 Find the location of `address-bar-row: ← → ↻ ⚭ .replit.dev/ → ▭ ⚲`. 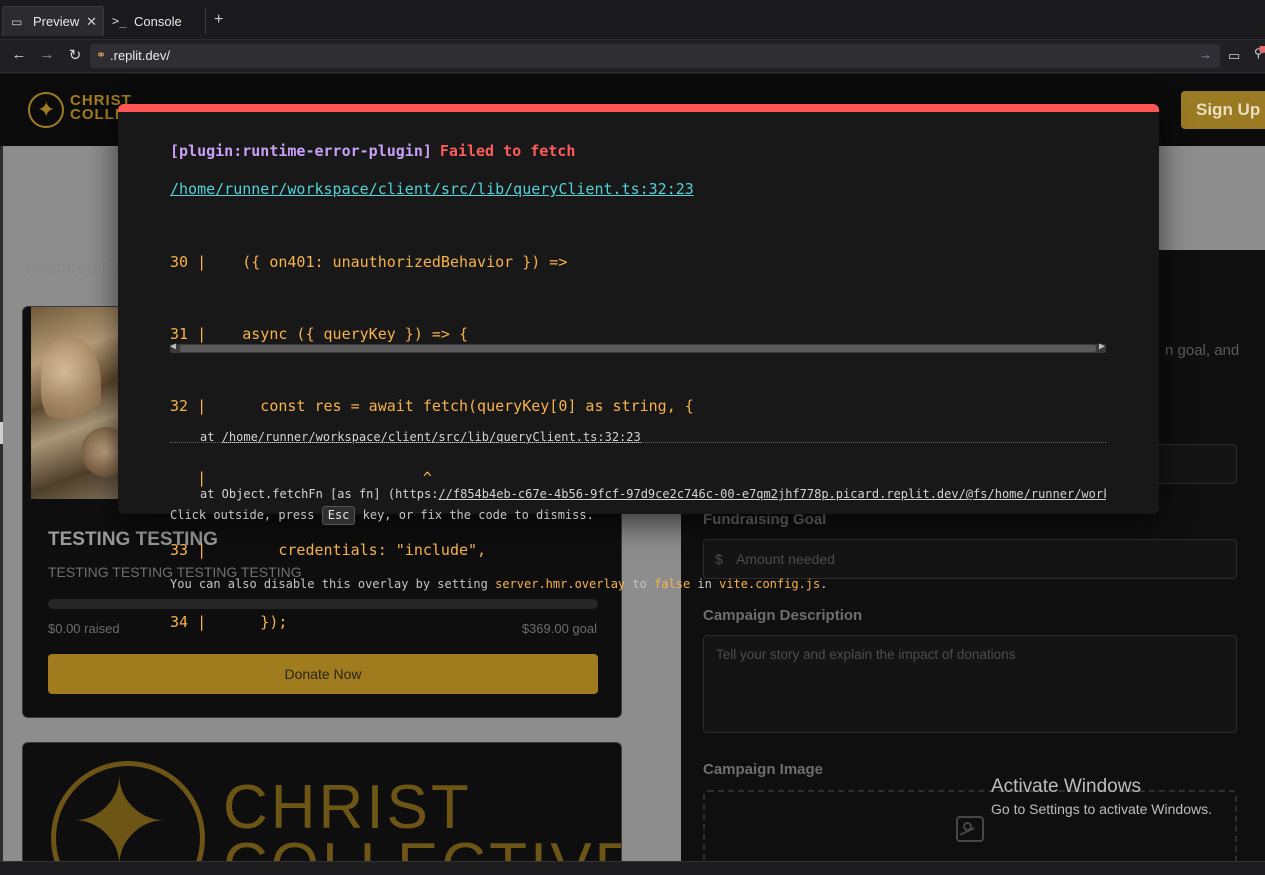

address-bar-row: ← → ↻ ⚭ .replit.dev/ → ▭ ⚲ is located at coordinates (632, 56).